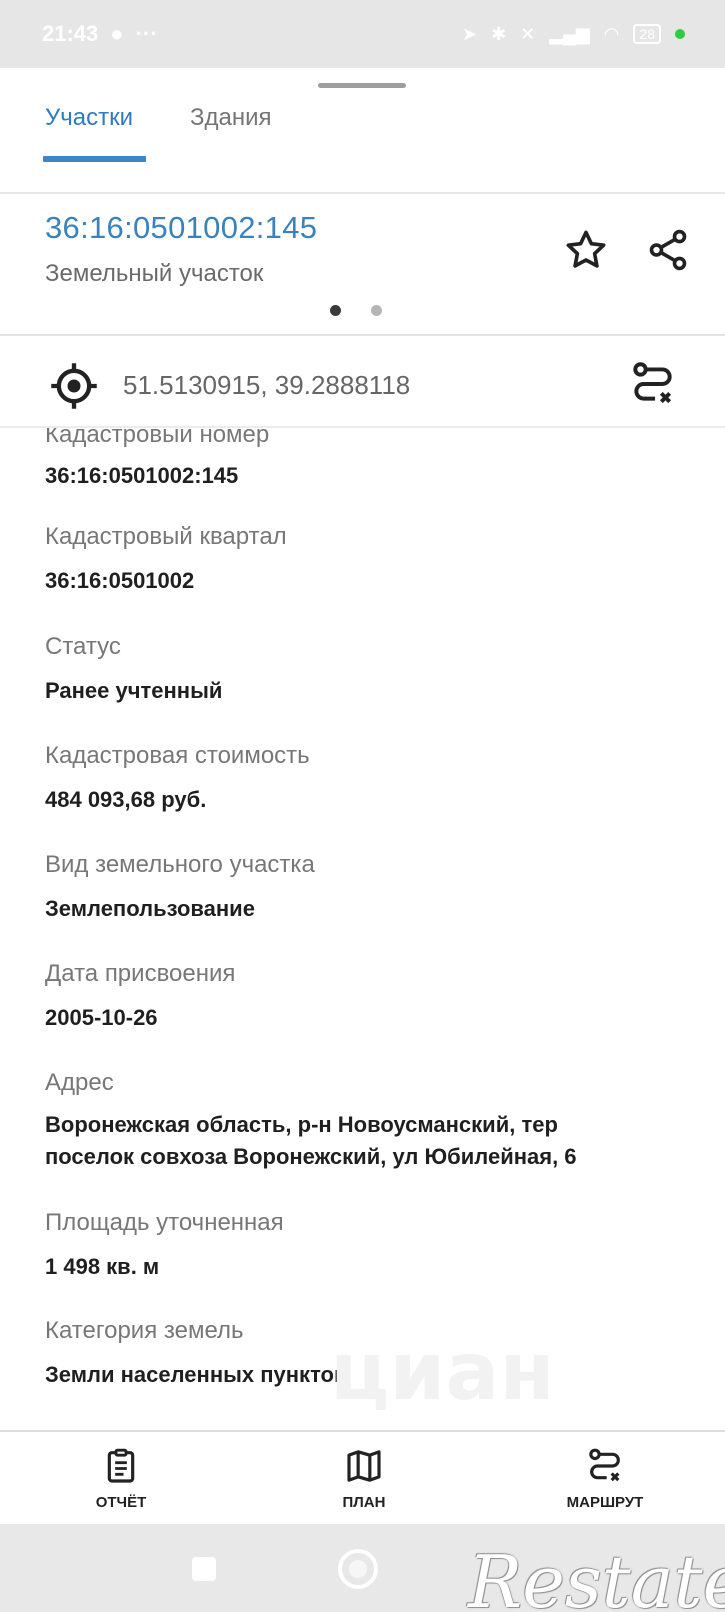 The height and width of the screenshot is (1612, 725). Describe the element at coordinates (370, 460) in the screenshot. I see `field-cadastral-number: Кадастровый номер 36:16:0501002:145` at that location.